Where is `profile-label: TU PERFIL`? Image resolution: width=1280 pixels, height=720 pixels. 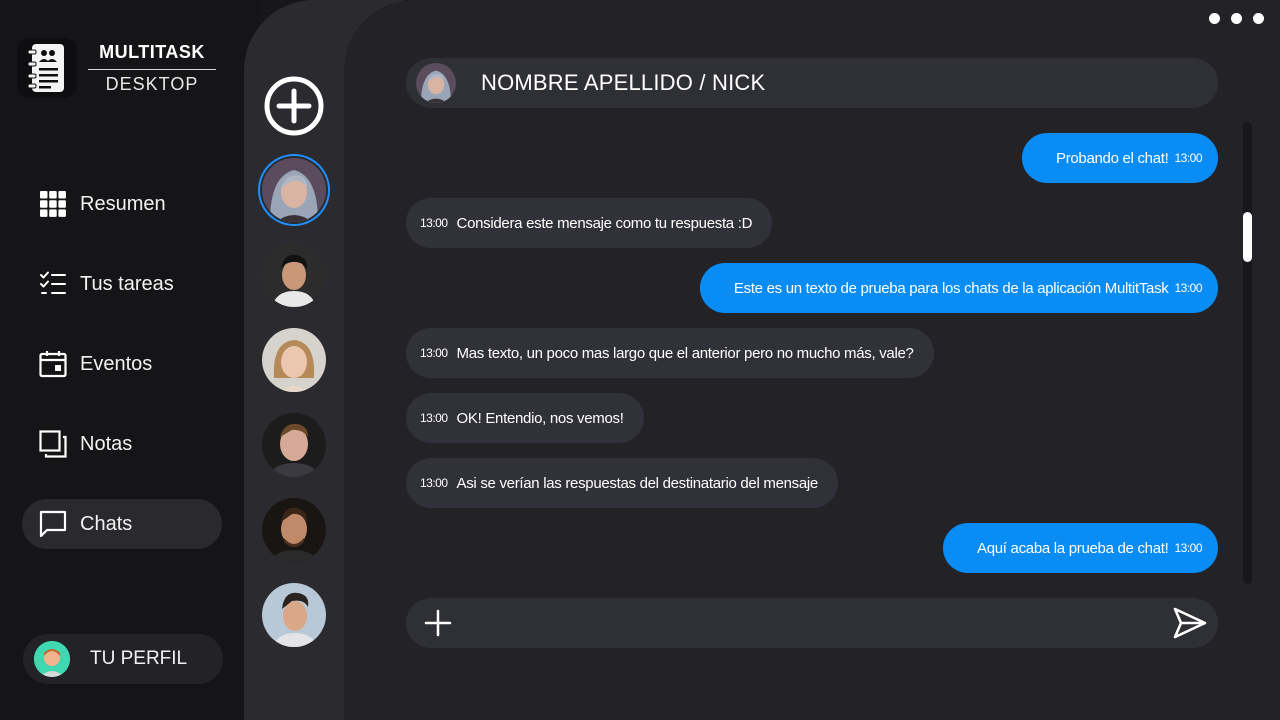
profile-label: TU PERFIL is located at coordinates (139, 658).